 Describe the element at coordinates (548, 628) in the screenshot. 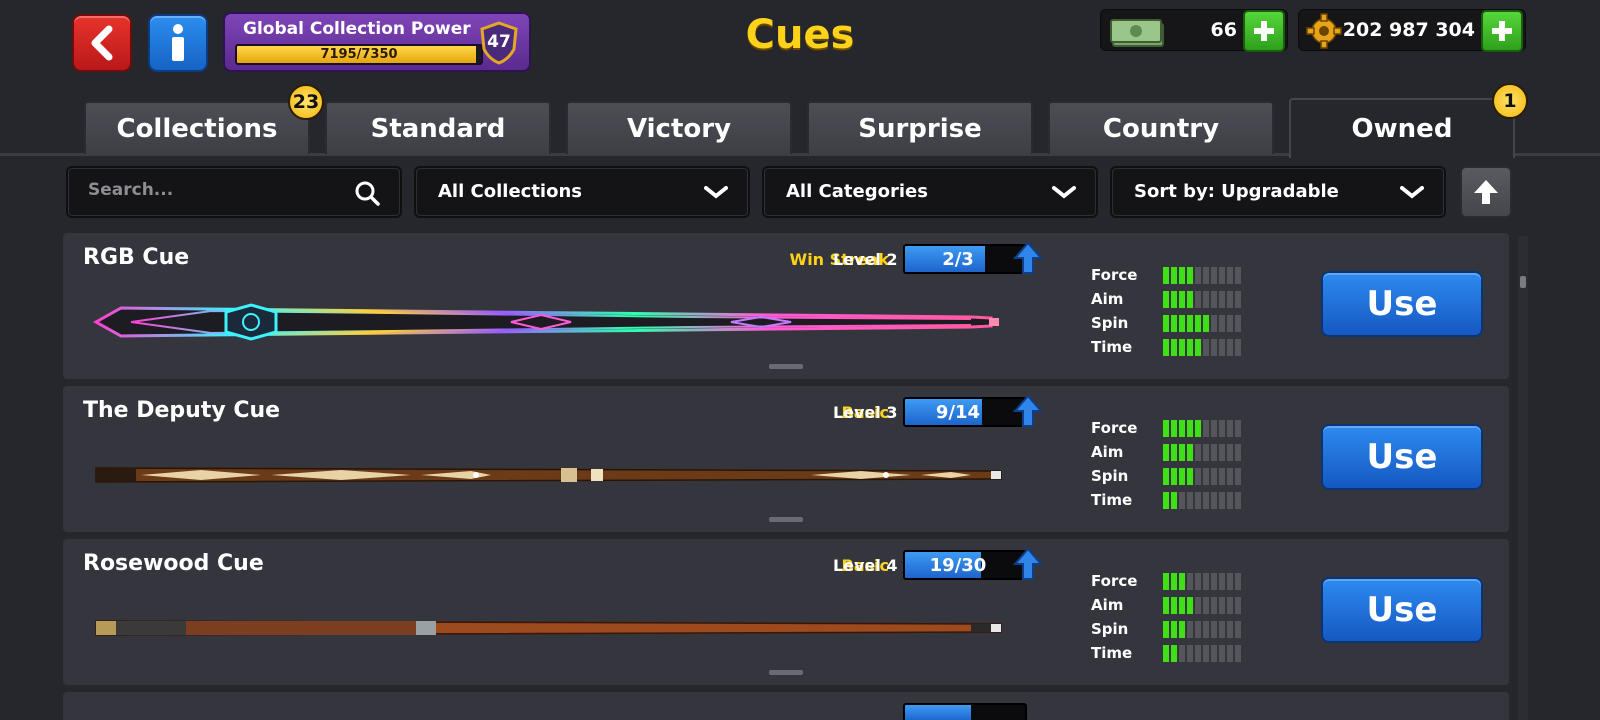

I see `rosewood-cue-image` at that location.